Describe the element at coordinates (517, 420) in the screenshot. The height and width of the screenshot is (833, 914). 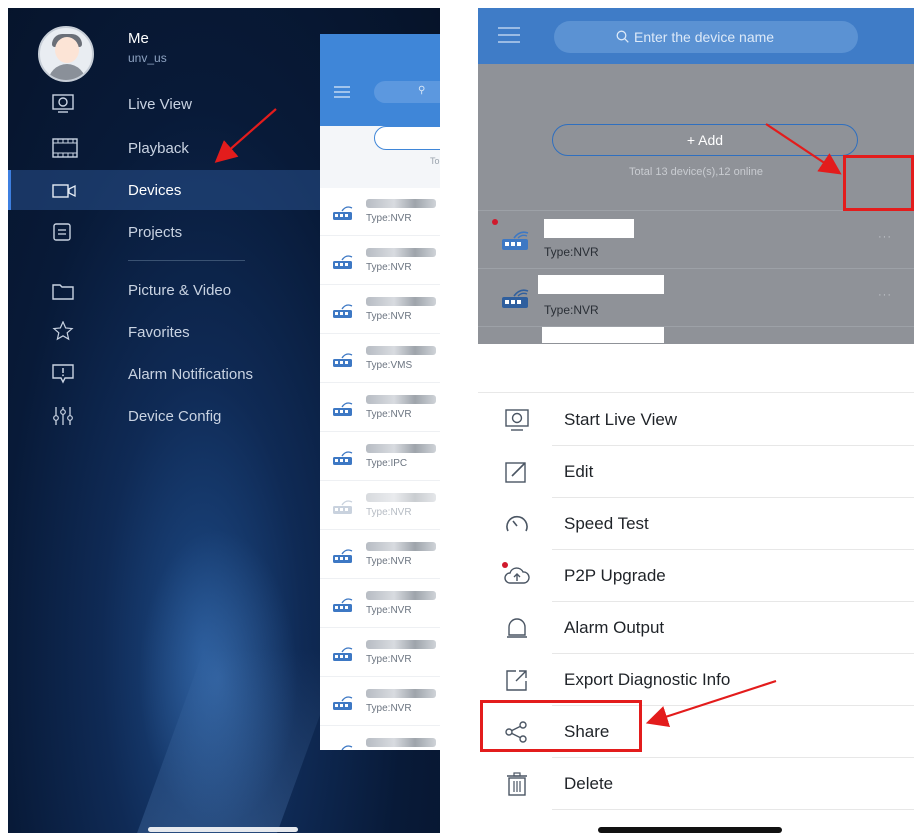
I see `live-view-icon` at that location.